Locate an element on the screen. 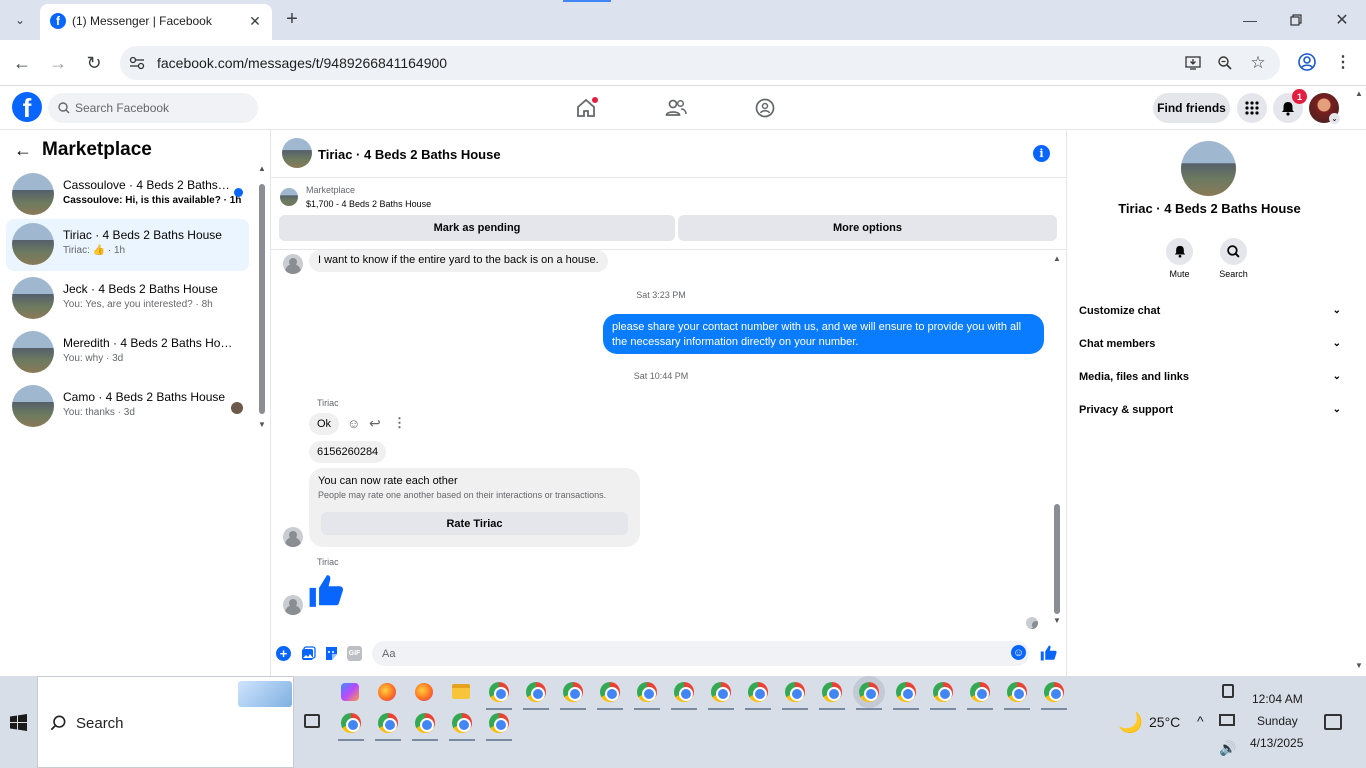 This screenshot has width=1366, height=768. back-arrow-icon: ← is located at coordinates (23, 150).